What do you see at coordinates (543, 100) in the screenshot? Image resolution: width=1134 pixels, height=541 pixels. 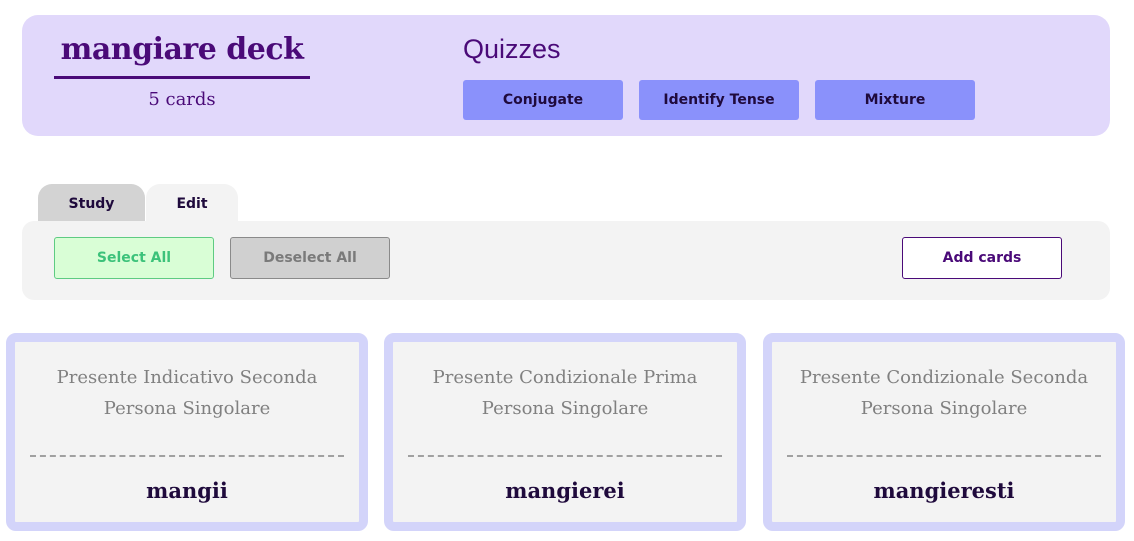 I see `conjugate-quiz-button: Conjugate` at bounding box center [543, 100].